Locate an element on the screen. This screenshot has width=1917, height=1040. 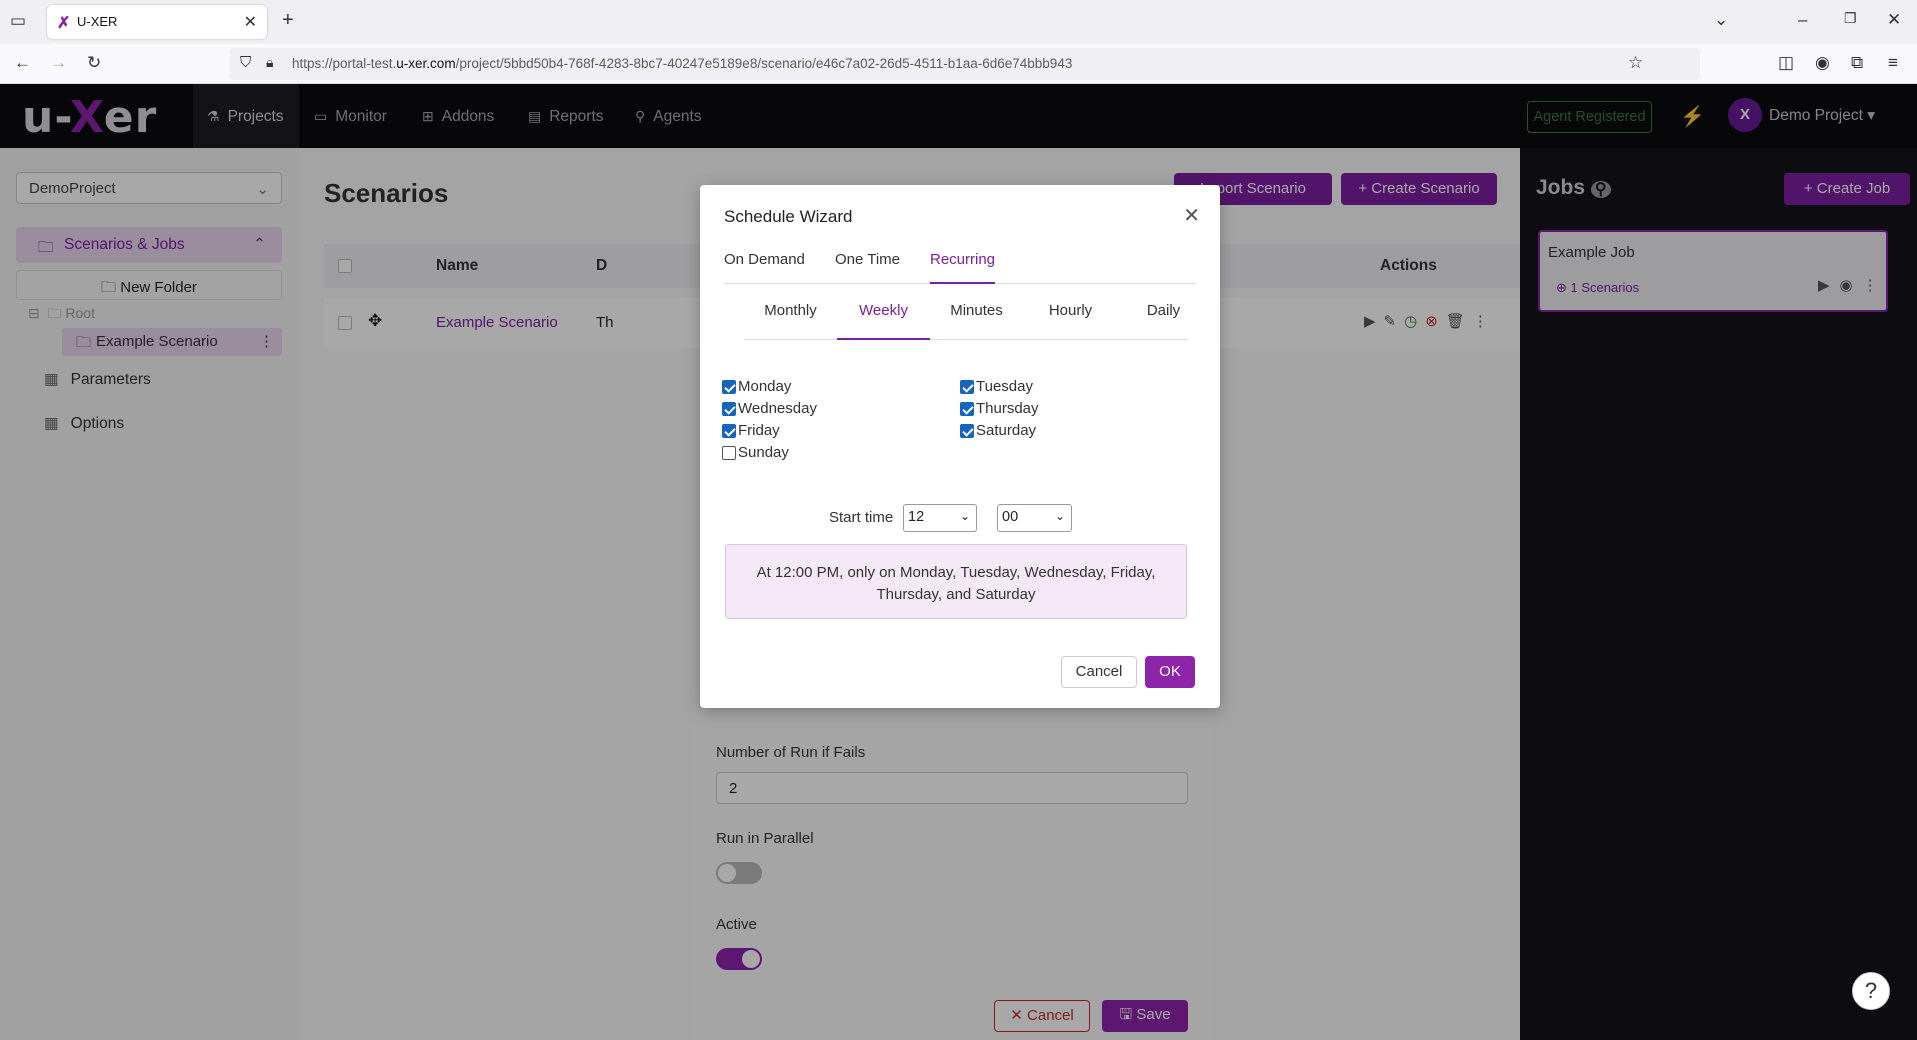
wednesday-checkbox is located at coordinates (729, 409).